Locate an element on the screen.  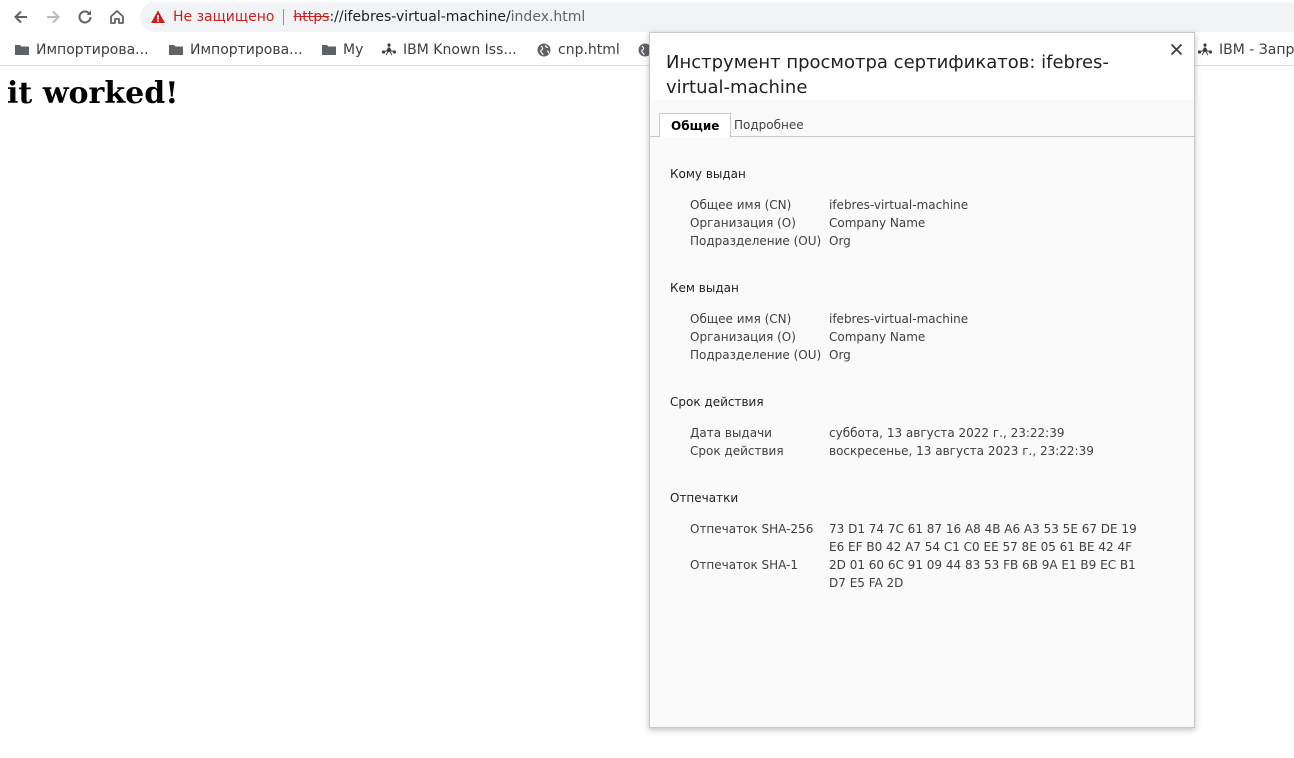
section-issued-to: Кому выдан is located at coordinates (708, 174).